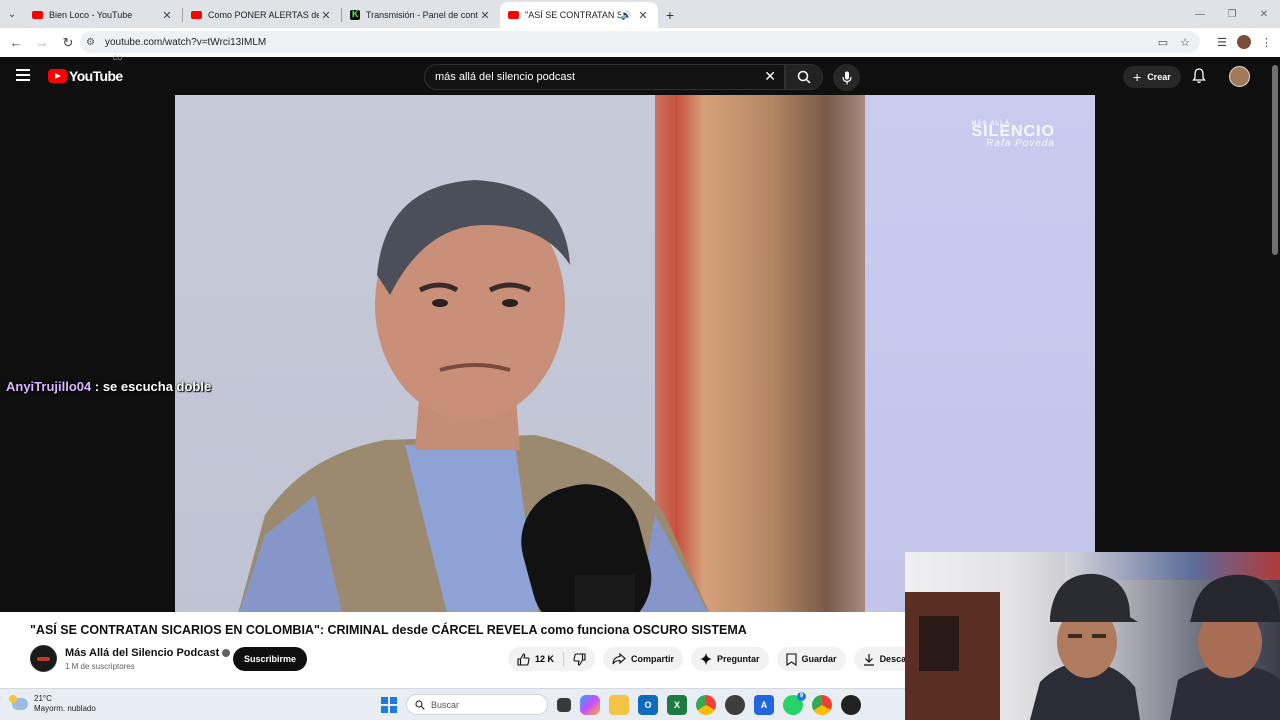  Describe the element at coordinates (270, 659) in the screenshot. I see `subscribe-button: Suscribirme` at that location.